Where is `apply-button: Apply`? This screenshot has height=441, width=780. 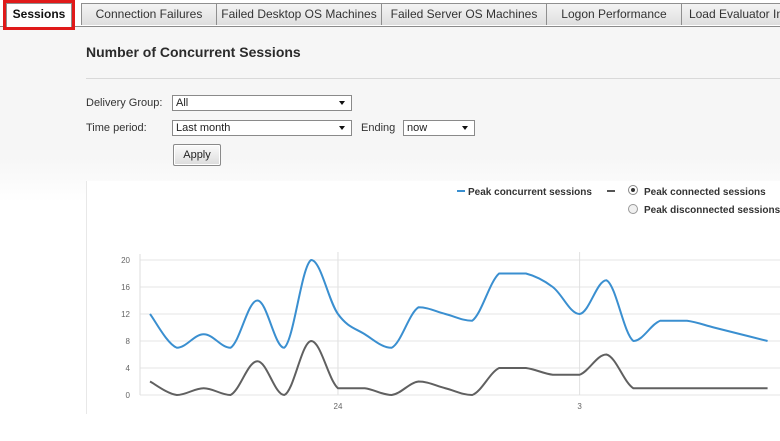 apply-button: Apply is located at coordinates (197, 155).